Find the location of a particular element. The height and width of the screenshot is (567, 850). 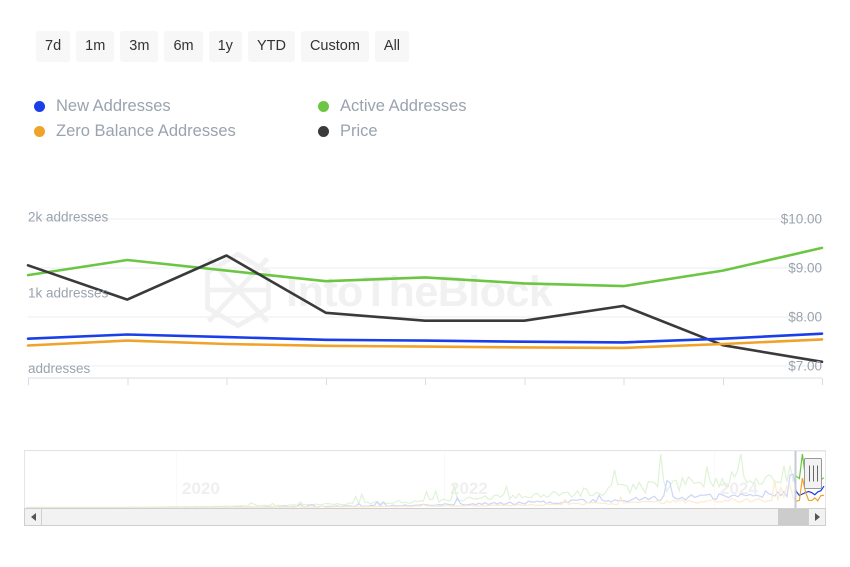

legend-item-zero-balance-addresses: Zero Balance Addresses is located at coordinates (176, 131).